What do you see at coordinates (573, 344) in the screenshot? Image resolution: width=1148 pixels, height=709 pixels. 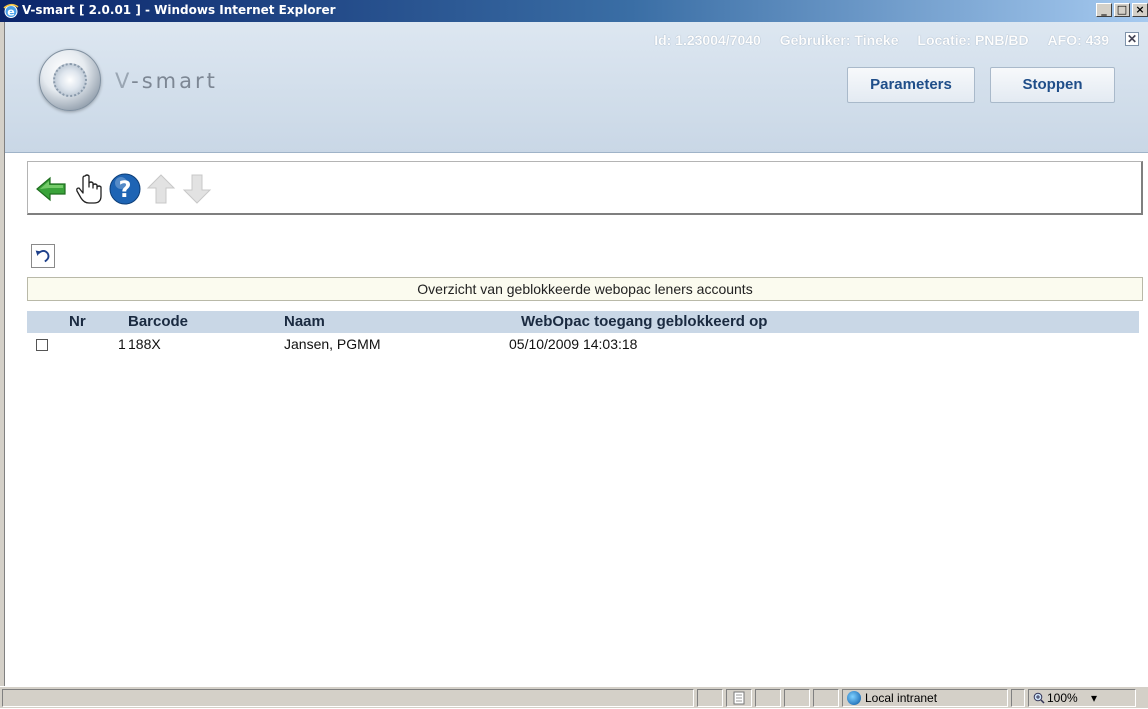 I see `row-blocked-on: 05/10/2009 14:03:18` at bounding box center [573, 344].